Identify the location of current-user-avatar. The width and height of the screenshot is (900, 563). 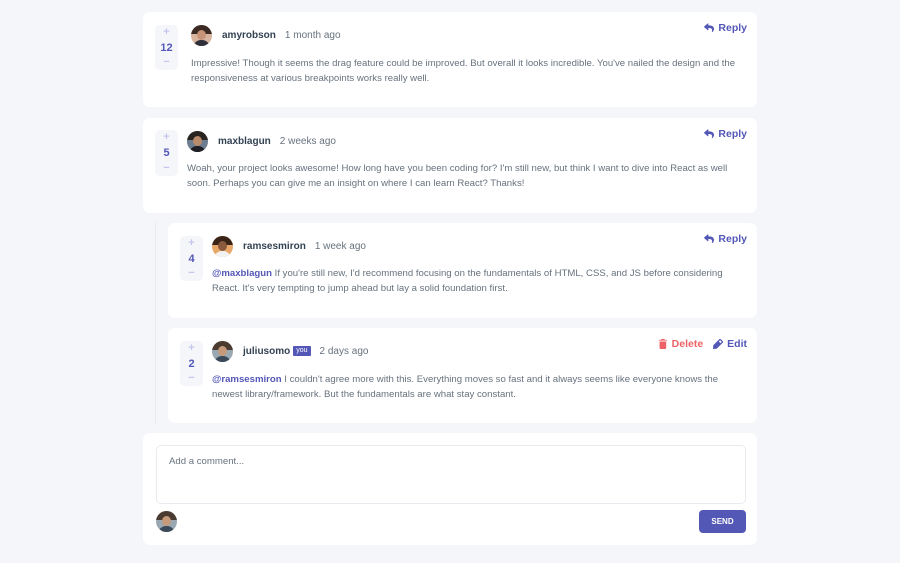
(166, 521).